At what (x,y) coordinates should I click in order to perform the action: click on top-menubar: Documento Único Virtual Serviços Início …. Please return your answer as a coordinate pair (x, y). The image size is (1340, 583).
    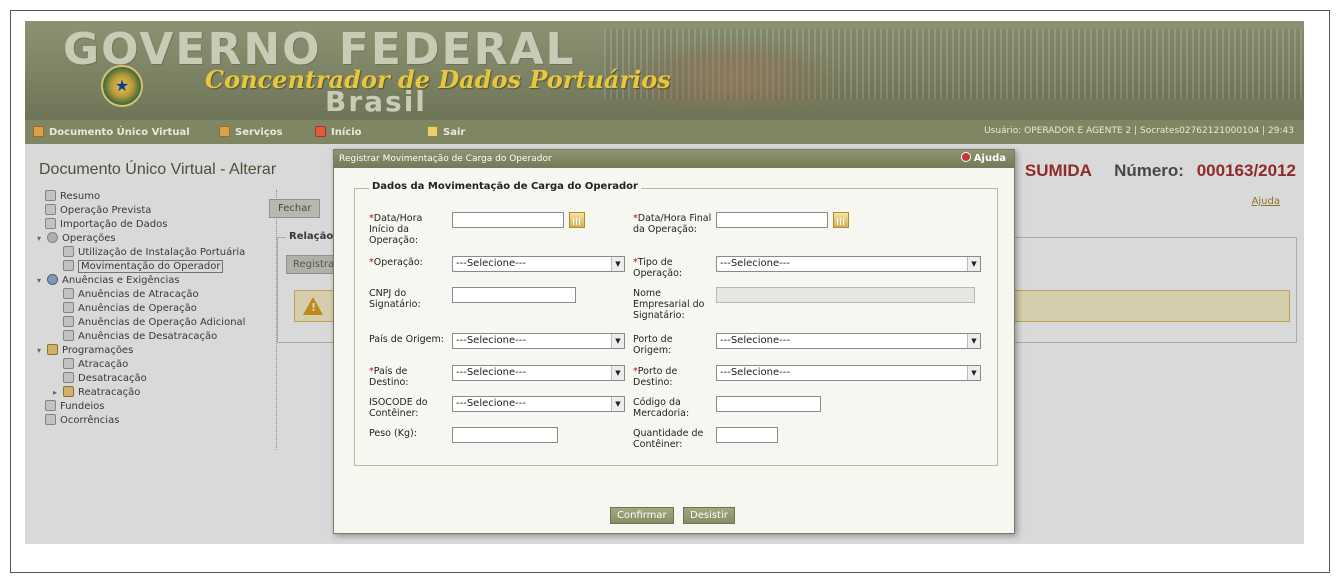
    Looking at the image, I should click on (664, 132).